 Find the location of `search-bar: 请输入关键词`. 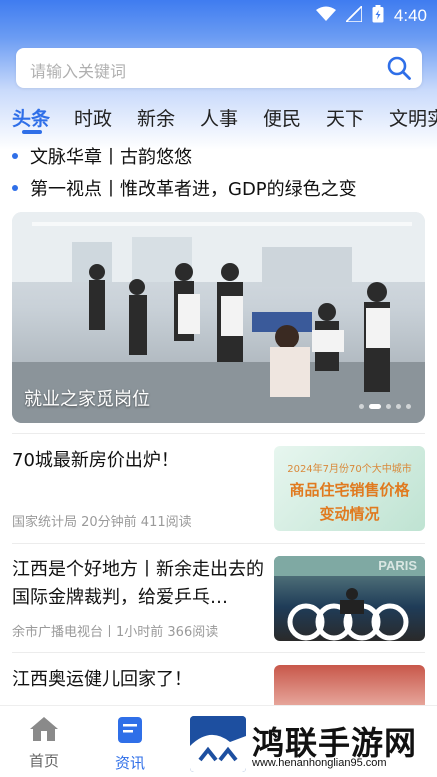

search-bar: 请输入关键词 is located at coordinates (219, 68).